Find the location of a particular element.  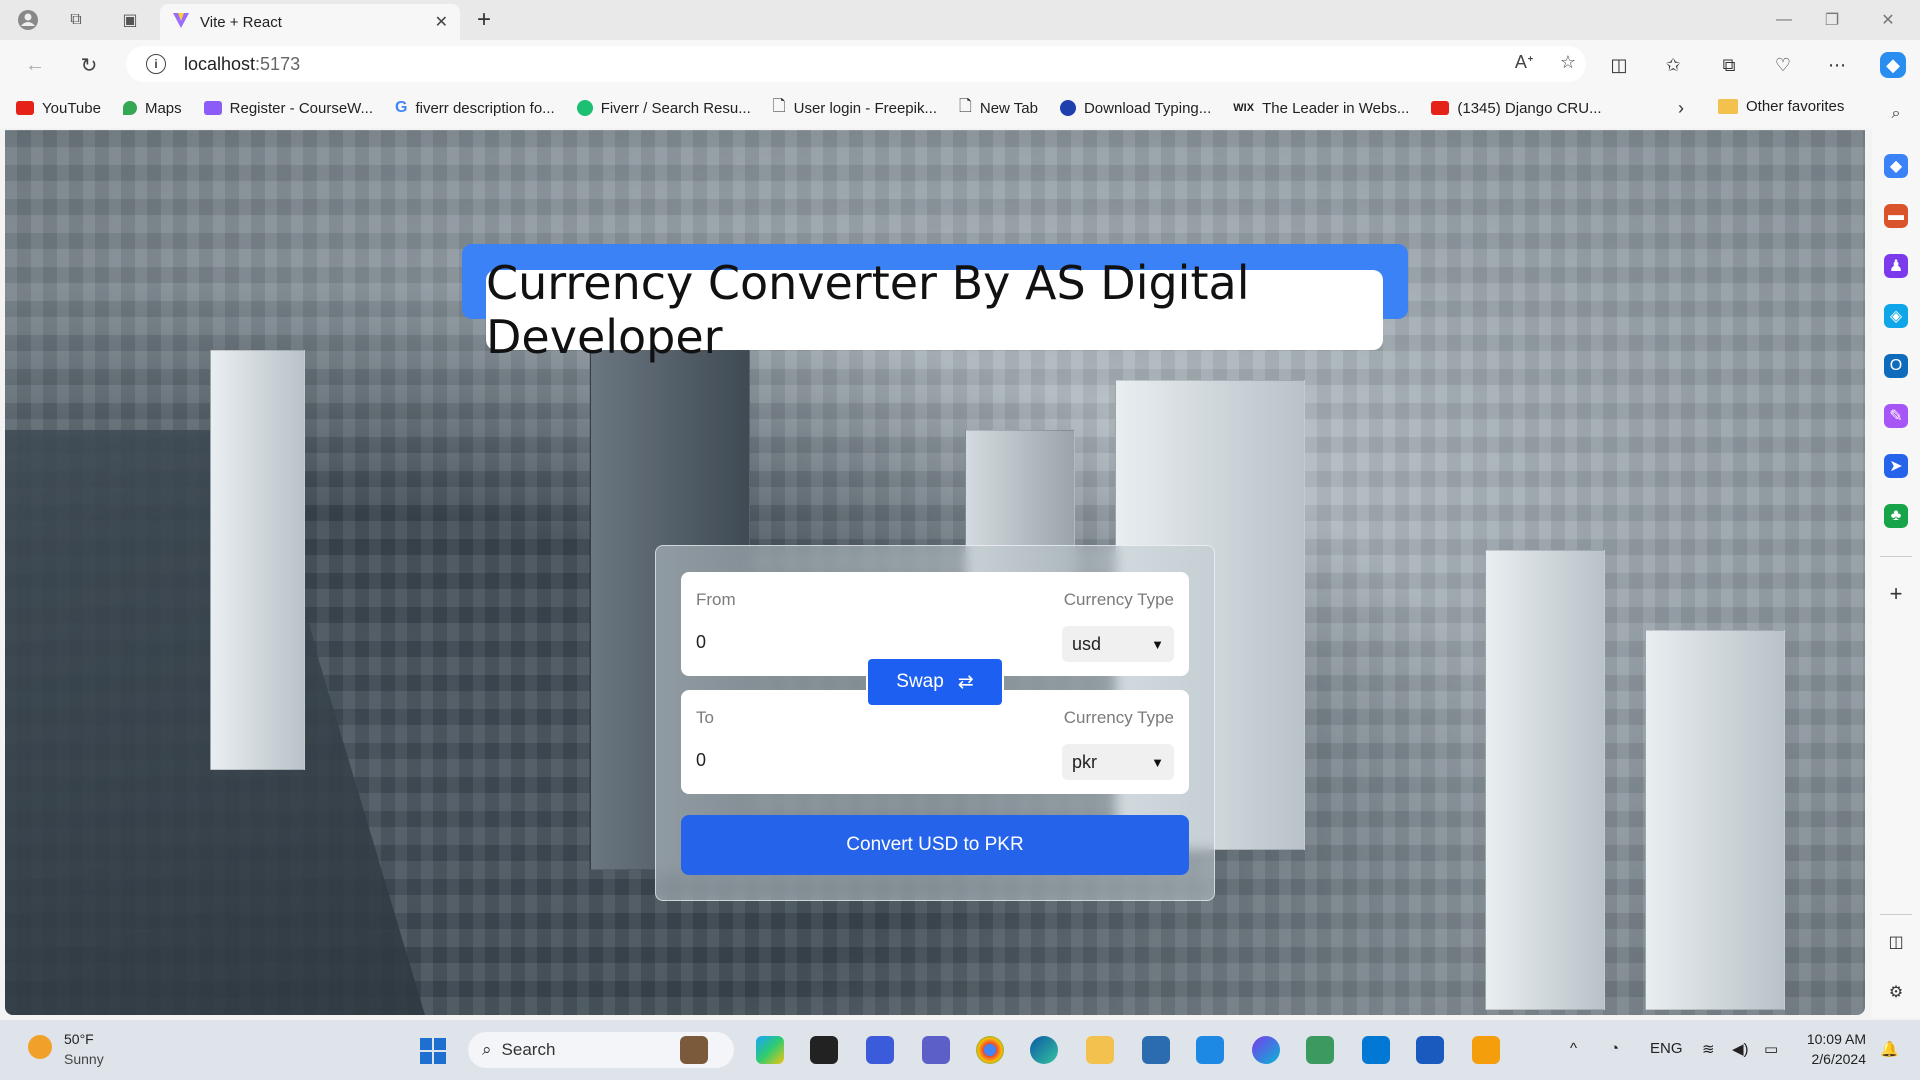

store-icon is located at coordinates (1210, 1050).